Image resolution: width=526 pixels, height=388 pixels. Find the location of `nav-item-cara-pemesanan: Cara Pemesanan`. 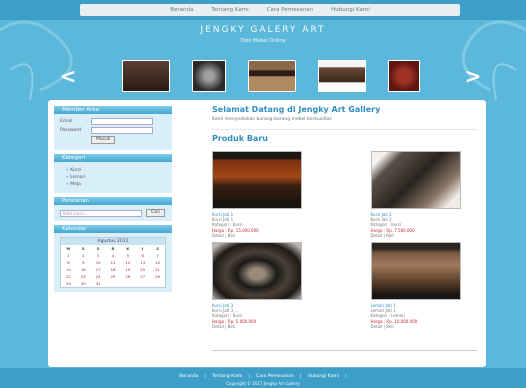

nav-item-cara-pemesanan: Cara Pemesanan is located at coordinates (290, 10).